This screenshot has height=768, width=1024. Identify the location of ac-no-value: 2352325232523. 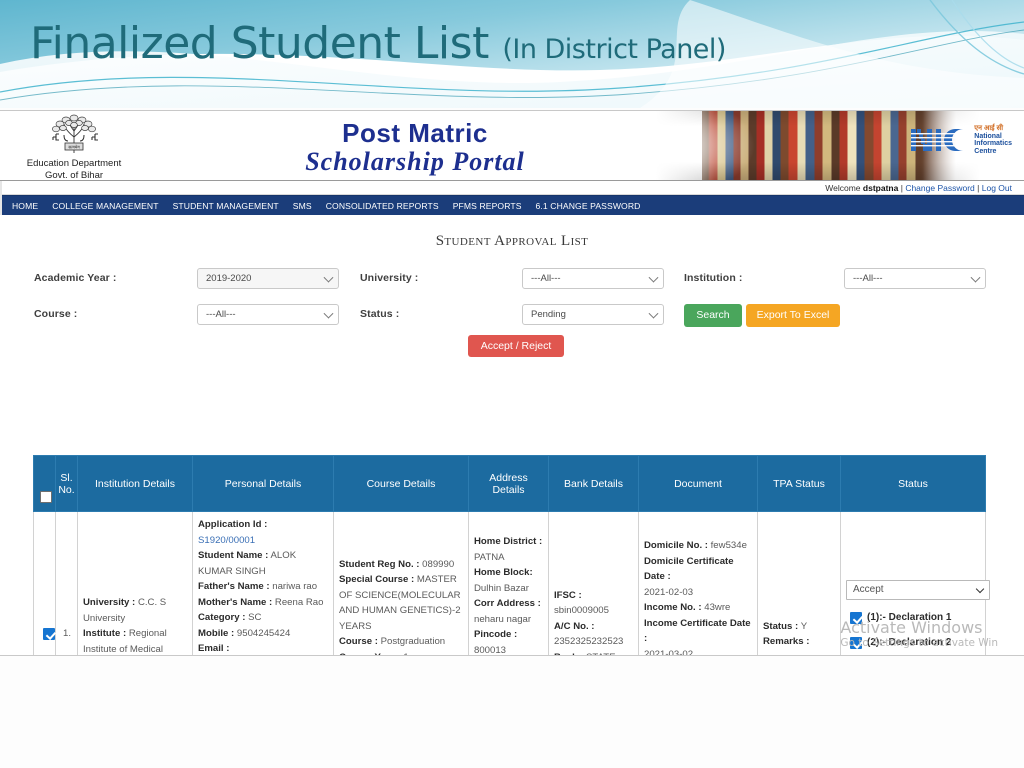
(589, 641).